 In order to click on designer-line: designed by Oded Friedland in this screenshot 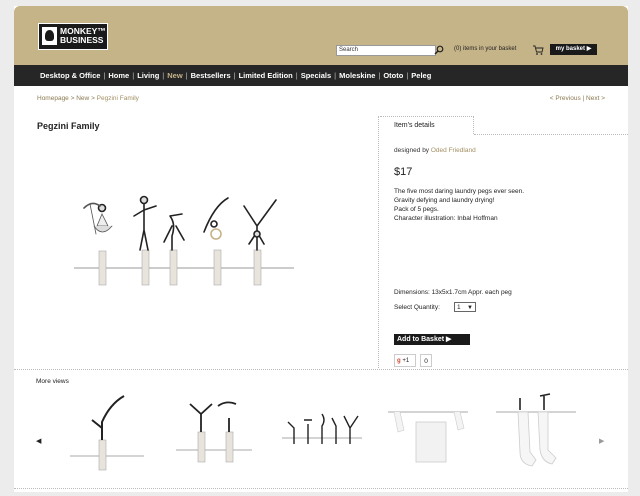, I will do `click(435, 150)`.